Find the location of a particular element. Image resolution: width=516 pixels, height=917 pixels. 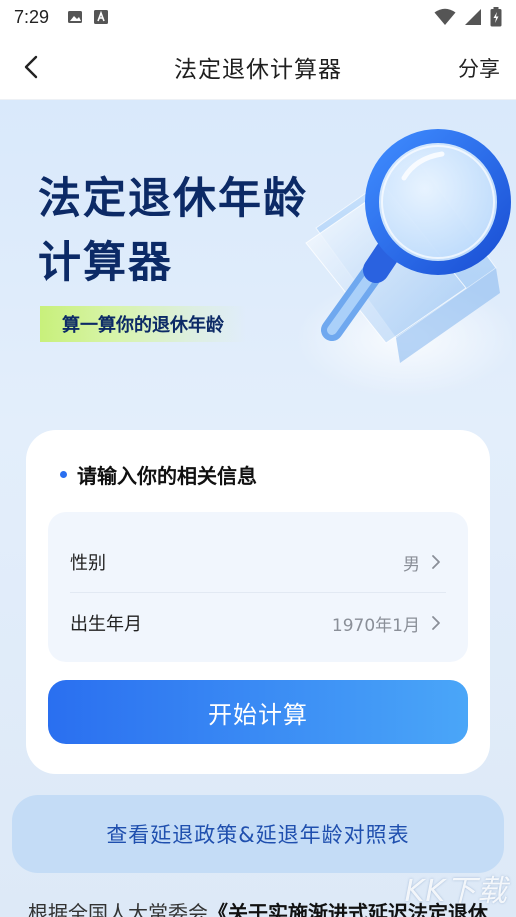

birth-date-field: 出生年月 1970年1月 is located at coordinates (258, 623).